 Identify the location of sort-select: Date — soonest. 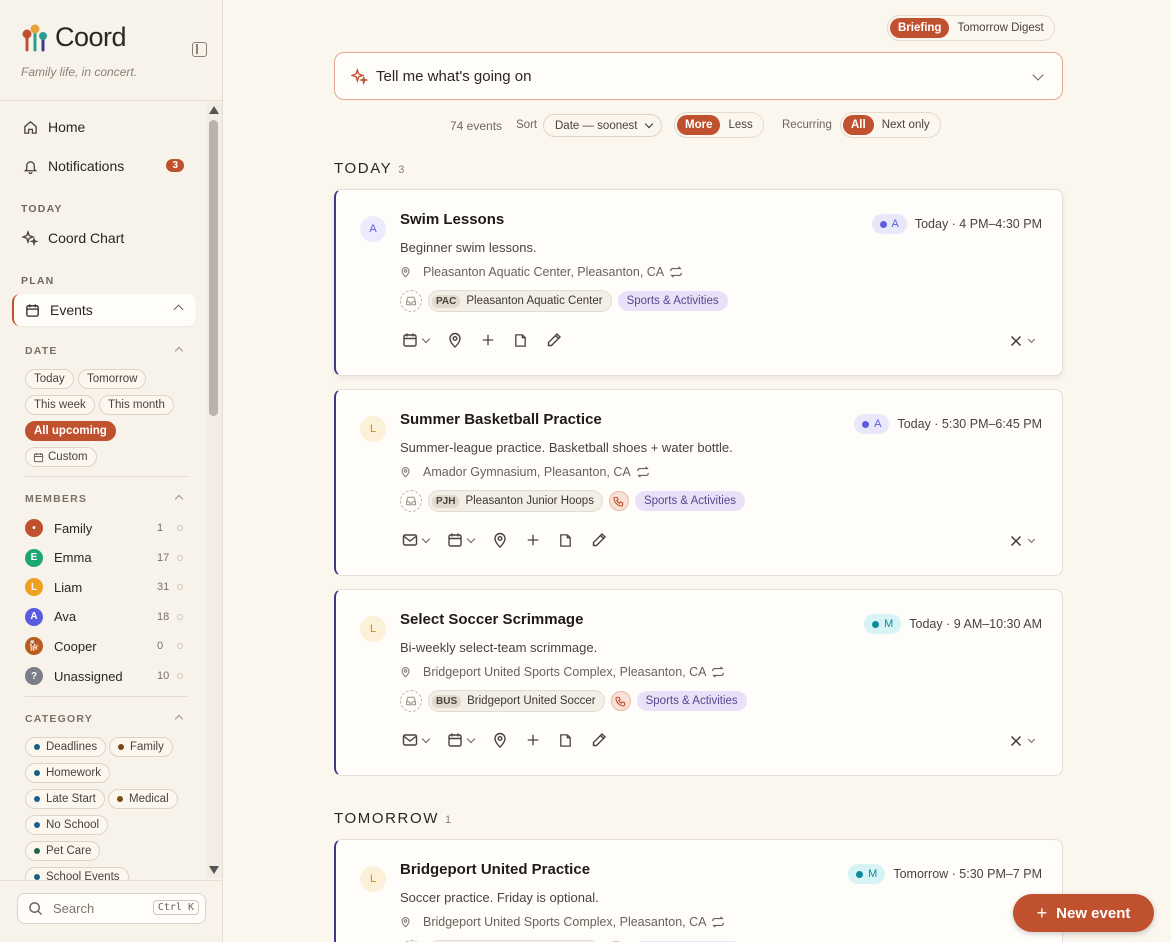
(602, 125).